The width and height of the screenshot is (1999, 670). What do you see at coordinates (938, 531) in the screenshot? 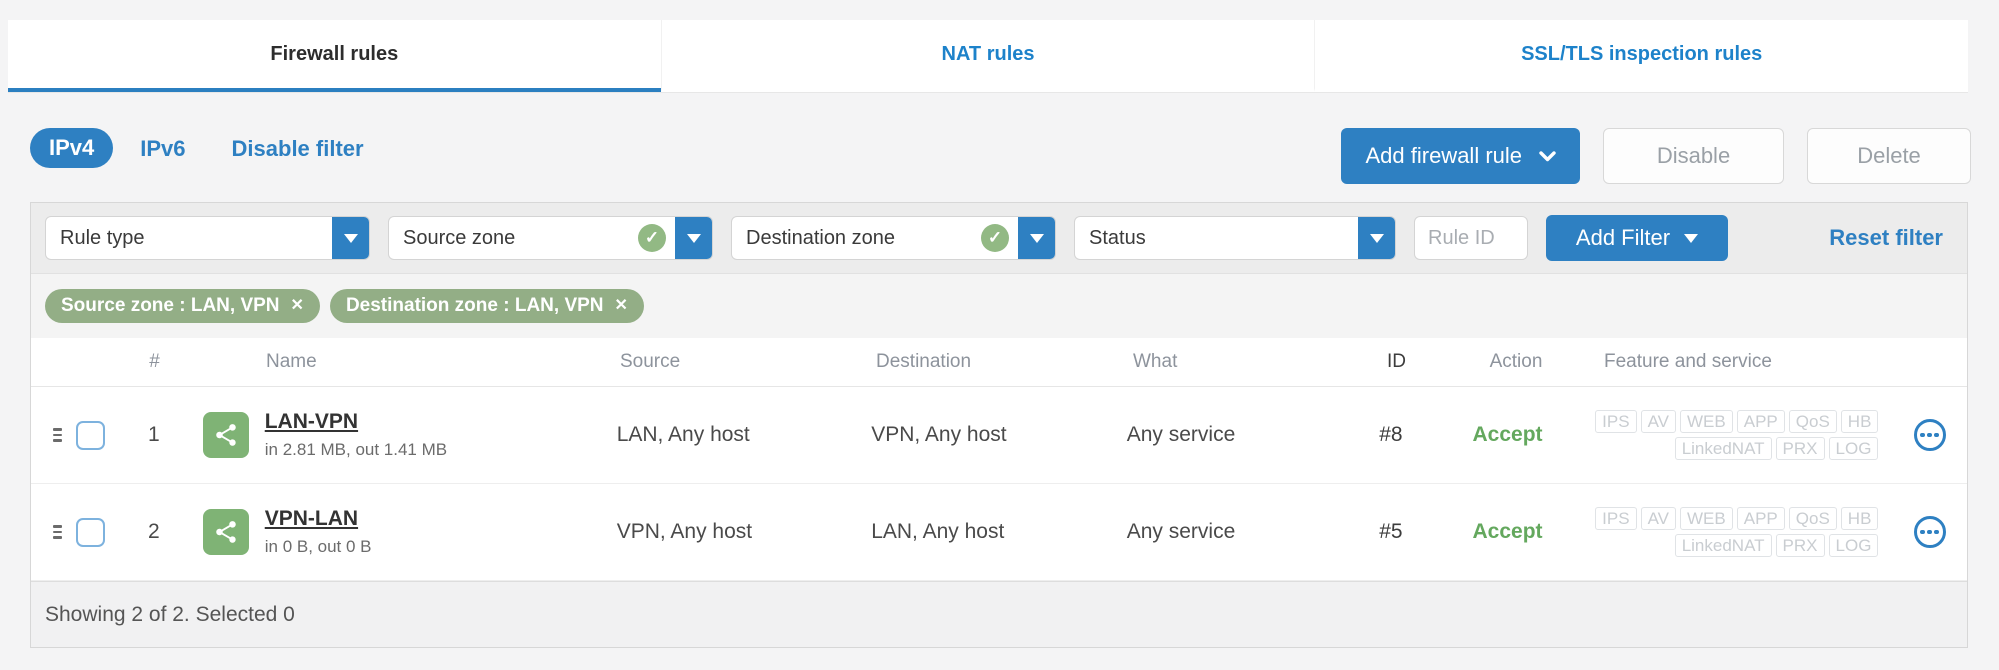
I see `rule-destination: LAN, Any host` at bounding box center [938, 531].